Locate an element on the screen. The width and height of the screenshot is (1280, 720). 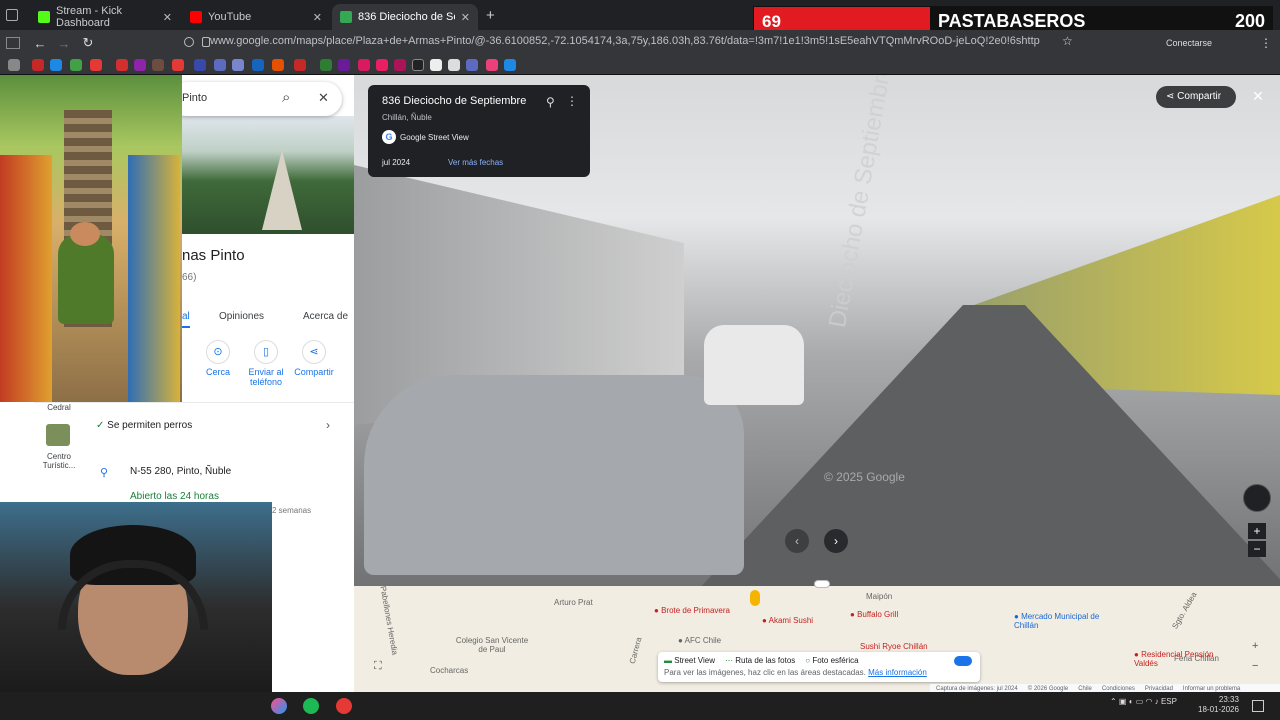
map-zoom-in-icon: + is located at coordinates (1255, 646).